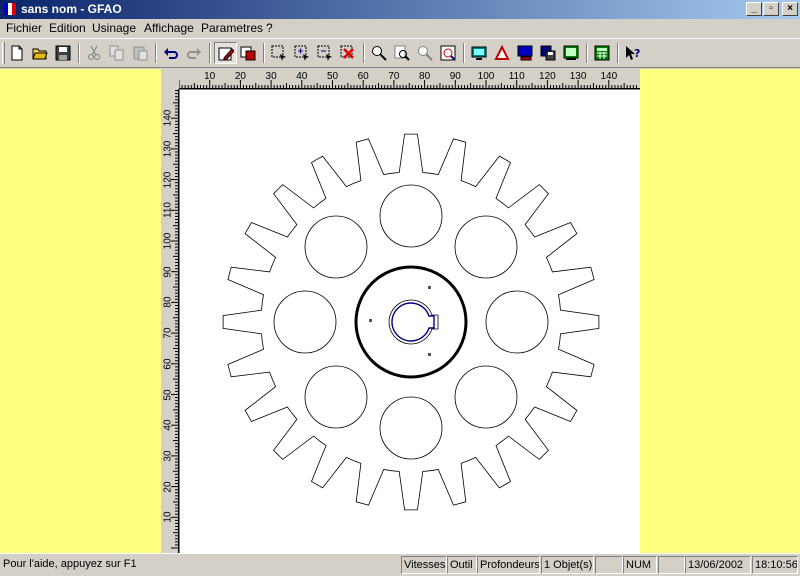  I want to click on zoom-all-button, so click(448, 53).